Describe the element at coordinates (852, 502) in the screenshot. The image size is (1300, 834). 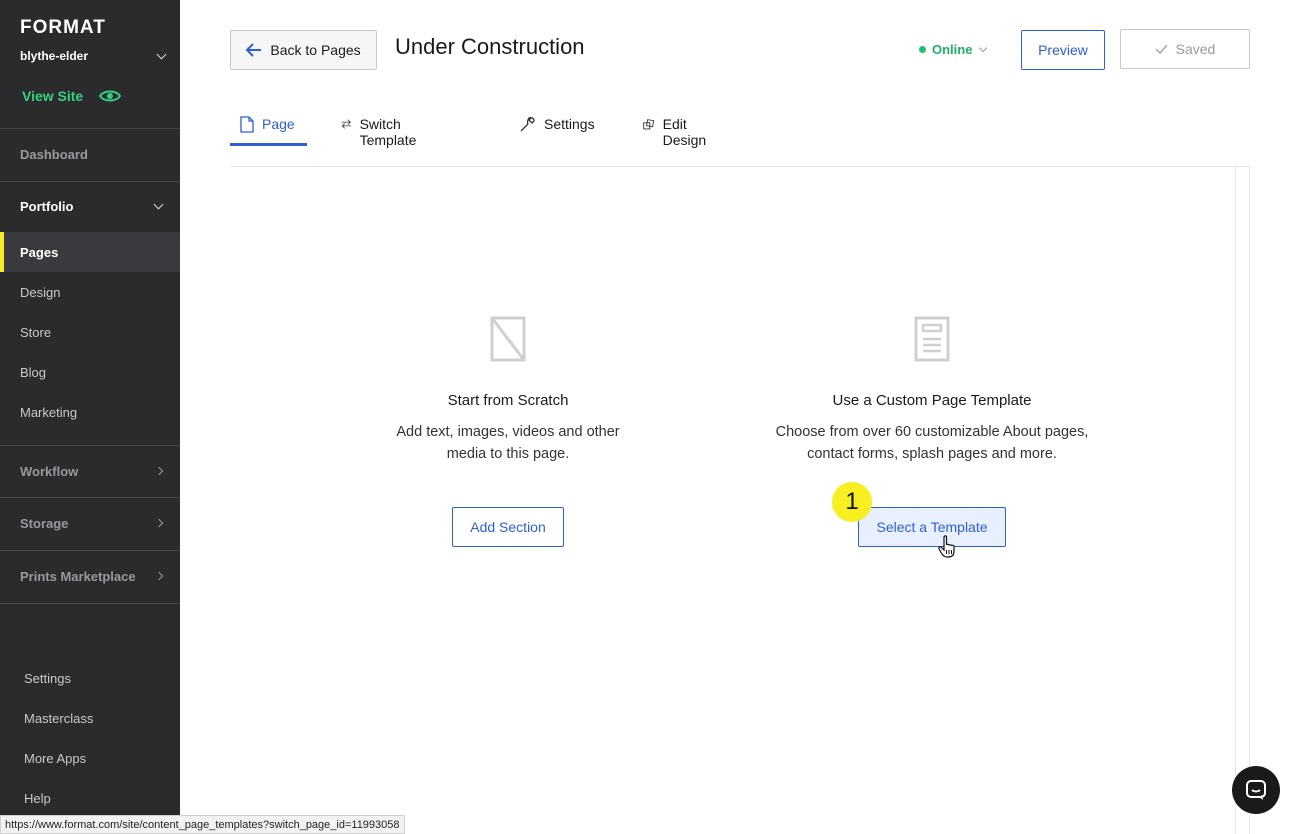
I see `step-number-badge: 1` at that location.